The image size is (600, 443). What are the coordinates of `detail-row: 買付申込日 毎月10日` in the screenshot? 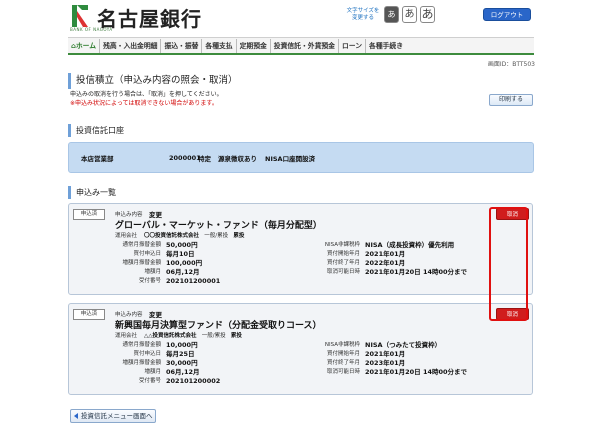 It's located at (215, 254).